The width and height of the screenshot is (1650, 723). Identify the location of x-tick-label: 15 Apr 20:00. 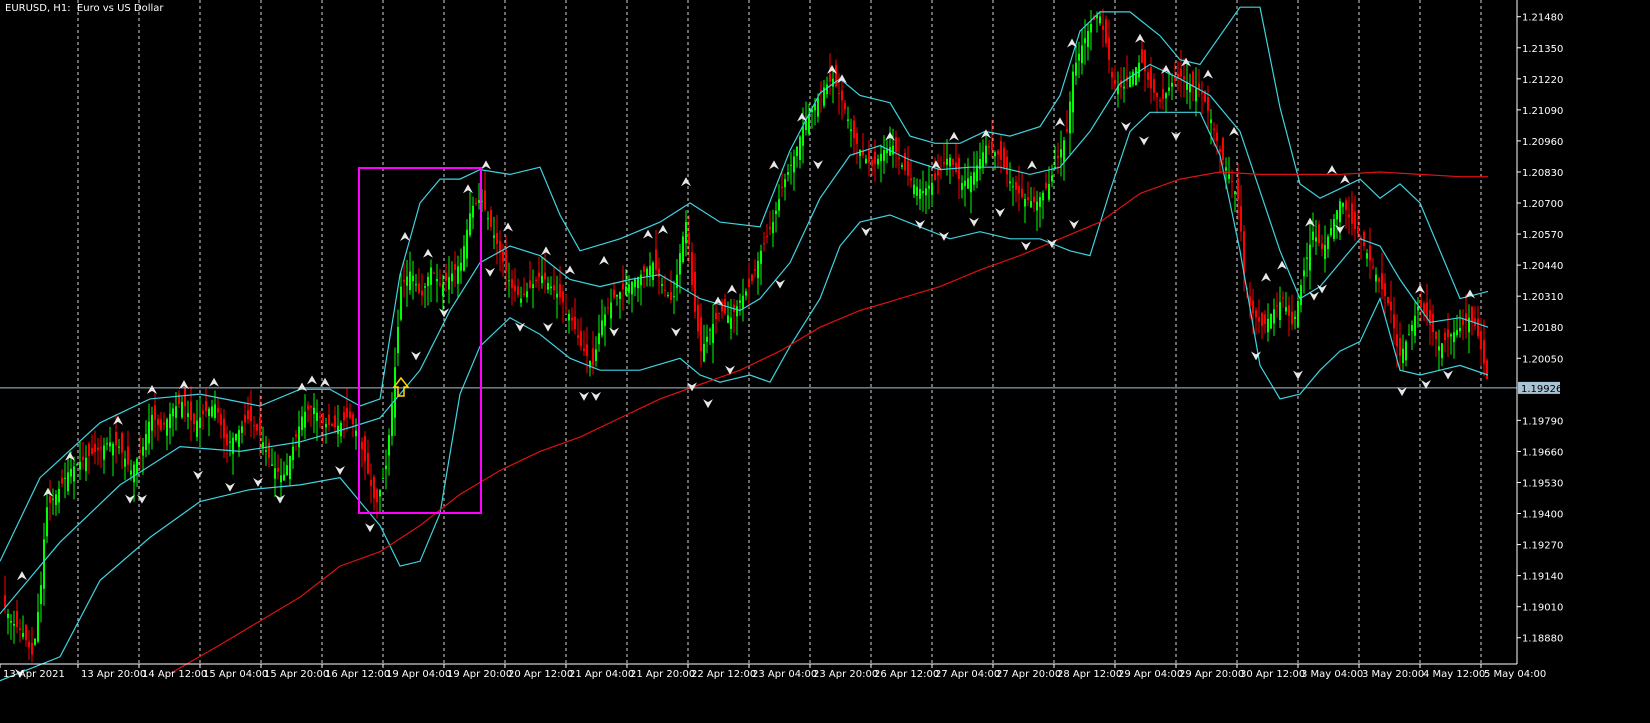
(296, 674).